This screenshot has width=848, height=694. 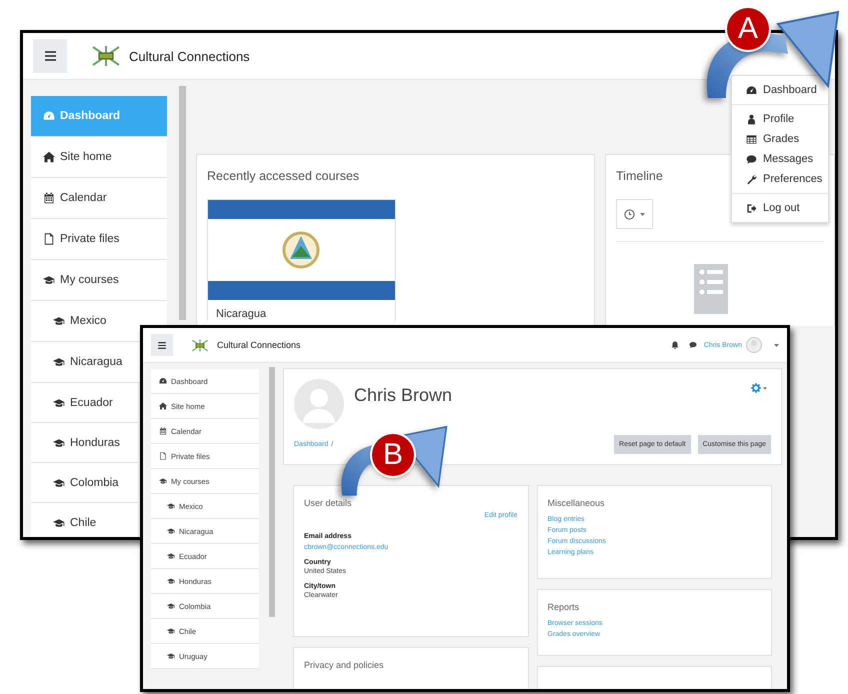 I want to click on wrench-icon, so click(x=751, y=179).